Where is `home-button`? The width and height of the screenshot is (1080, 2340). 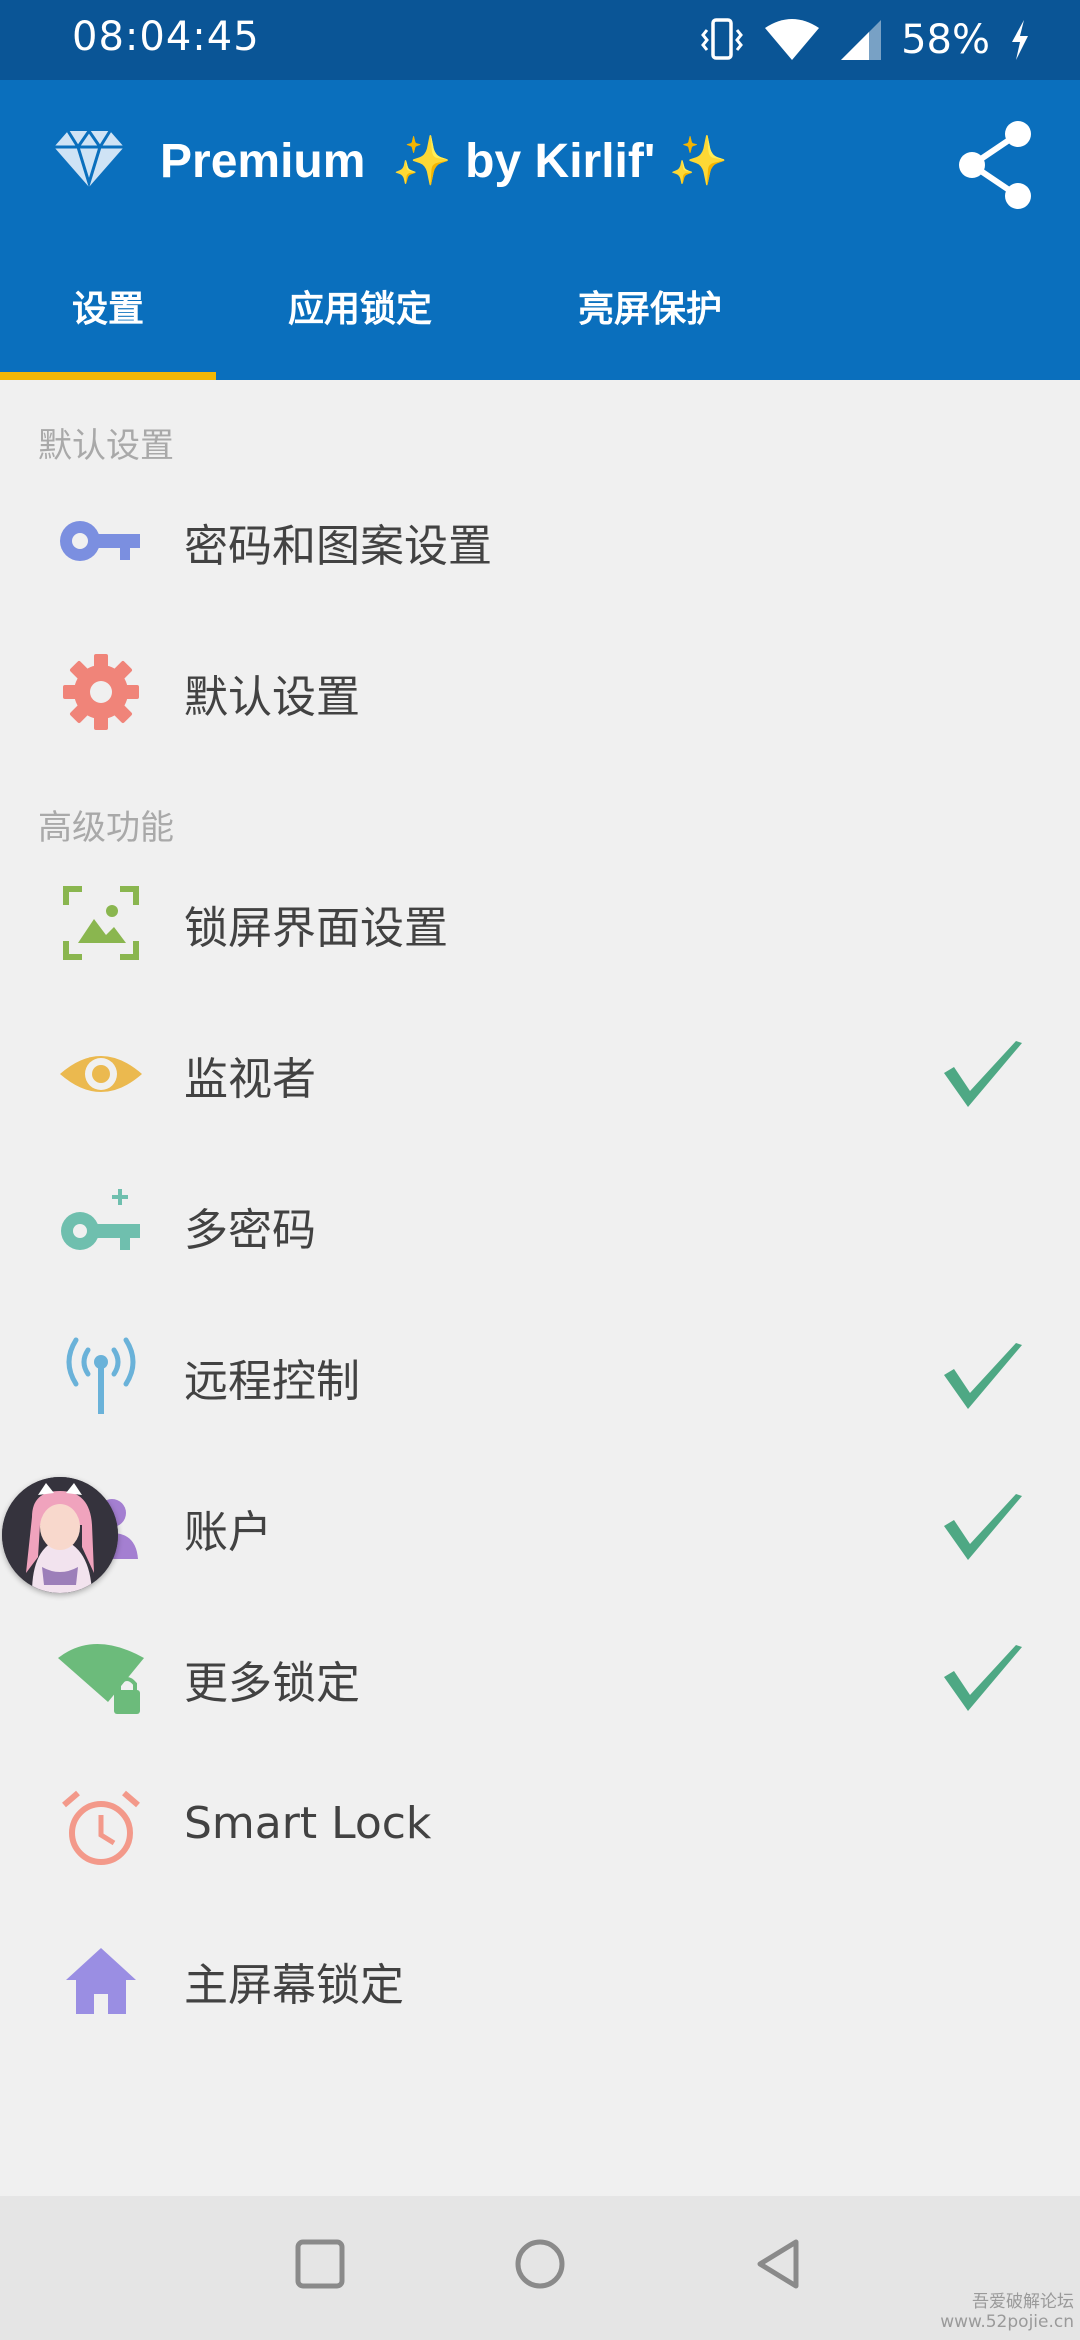
home-button is located at coordinates (540, 2264).